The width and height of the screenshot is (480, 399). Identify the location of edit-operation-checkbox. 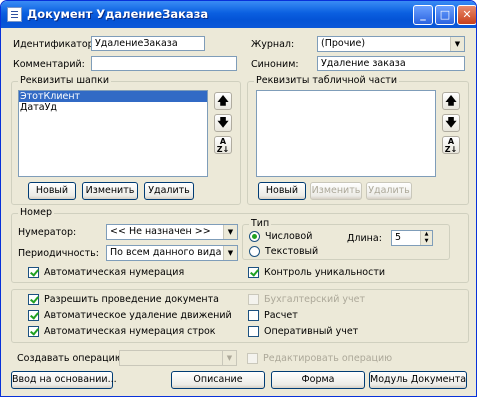
(252, 358).